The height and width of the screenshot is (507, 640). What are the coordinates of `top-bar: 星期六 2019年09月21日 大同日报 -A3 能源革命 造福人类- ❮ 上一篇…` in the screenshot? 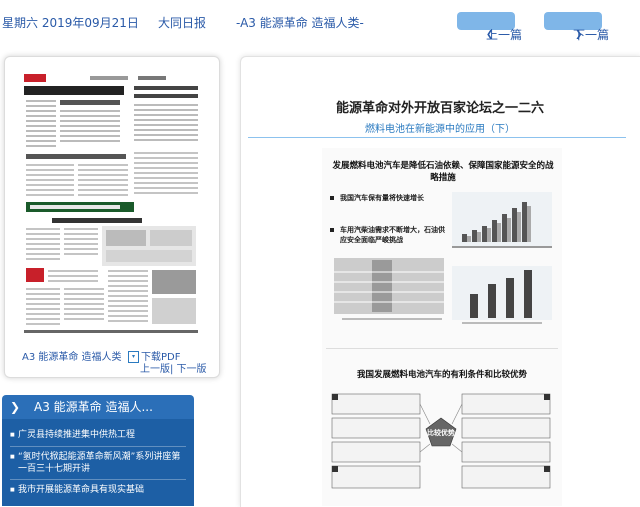 It's located at (320, 22).